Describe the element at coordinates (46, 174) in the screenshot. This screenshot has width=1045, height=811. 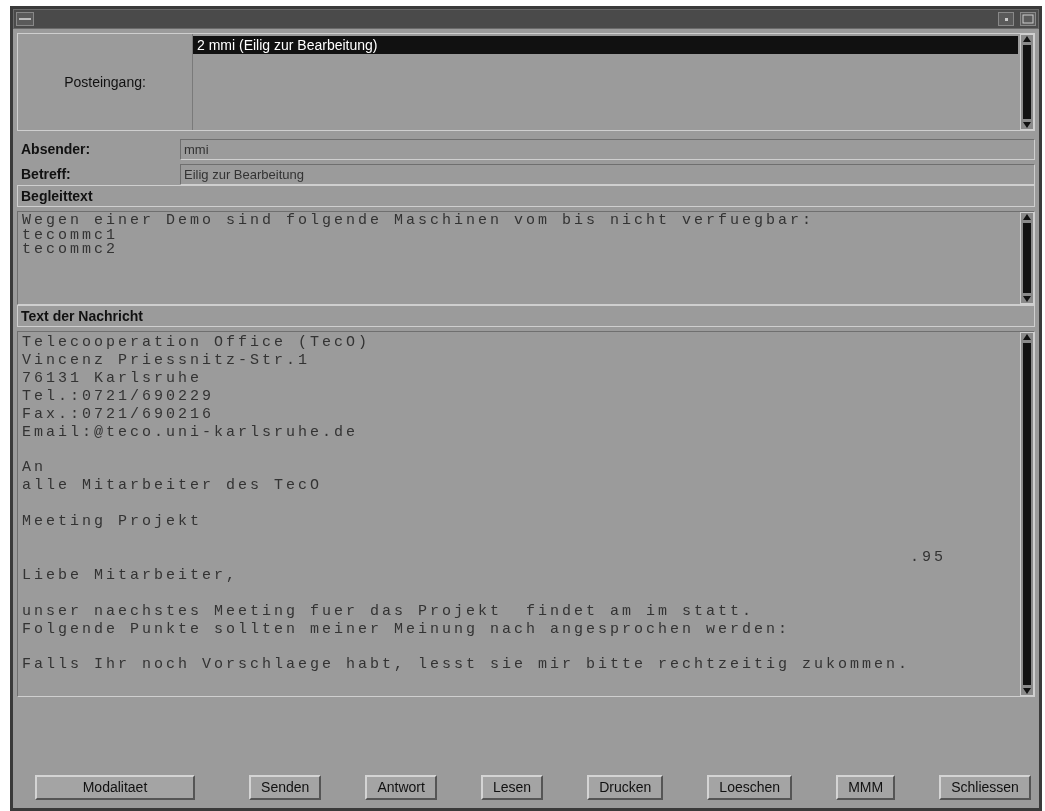
I see `field-label: Betreff:` at that location.